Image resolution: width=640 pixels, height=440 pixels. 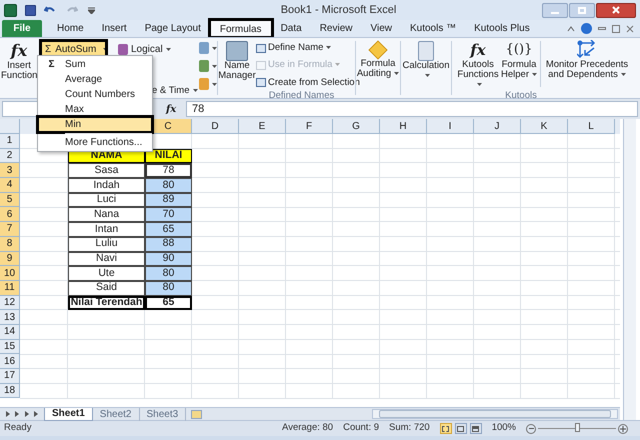 What do you see at coordinates (433, 28) in the screenshot?
I see `ribbon-tab: Kutools ™` at bounding box center [433, 28].